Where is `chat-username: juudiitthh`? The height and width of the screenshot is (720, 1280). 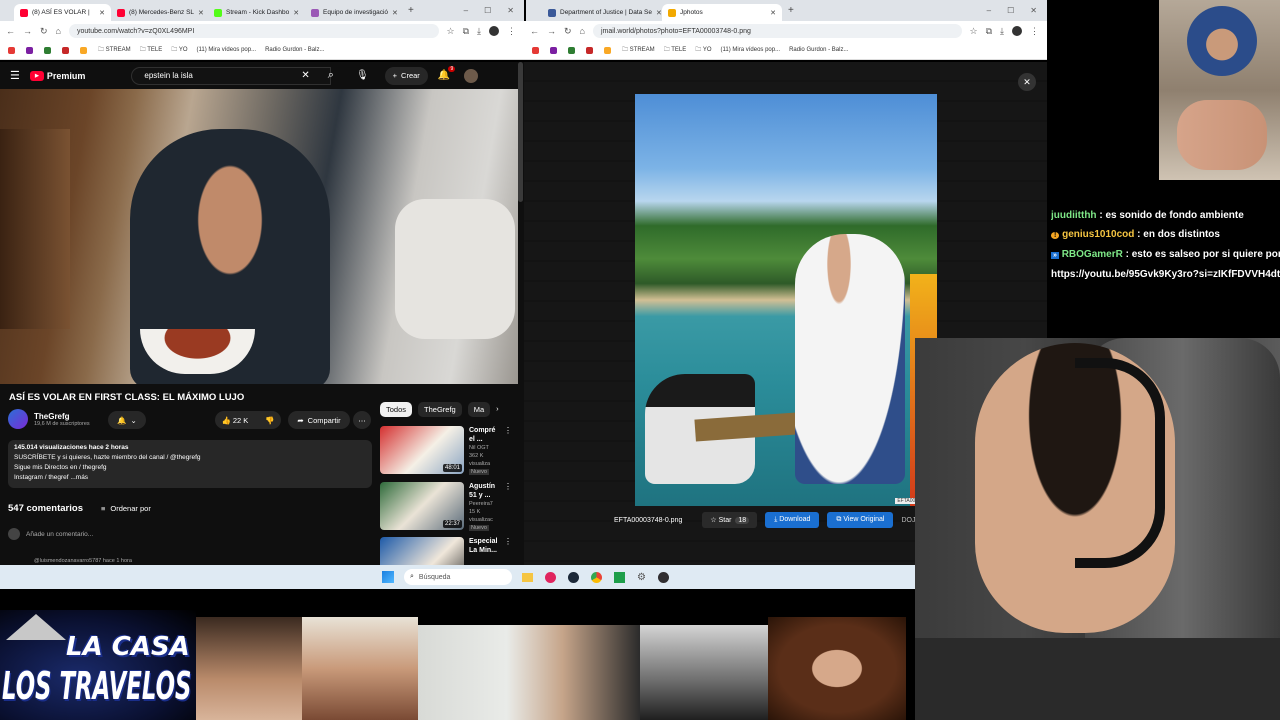 chat-username: juudiitthh is located at coordinates (1074, 215).